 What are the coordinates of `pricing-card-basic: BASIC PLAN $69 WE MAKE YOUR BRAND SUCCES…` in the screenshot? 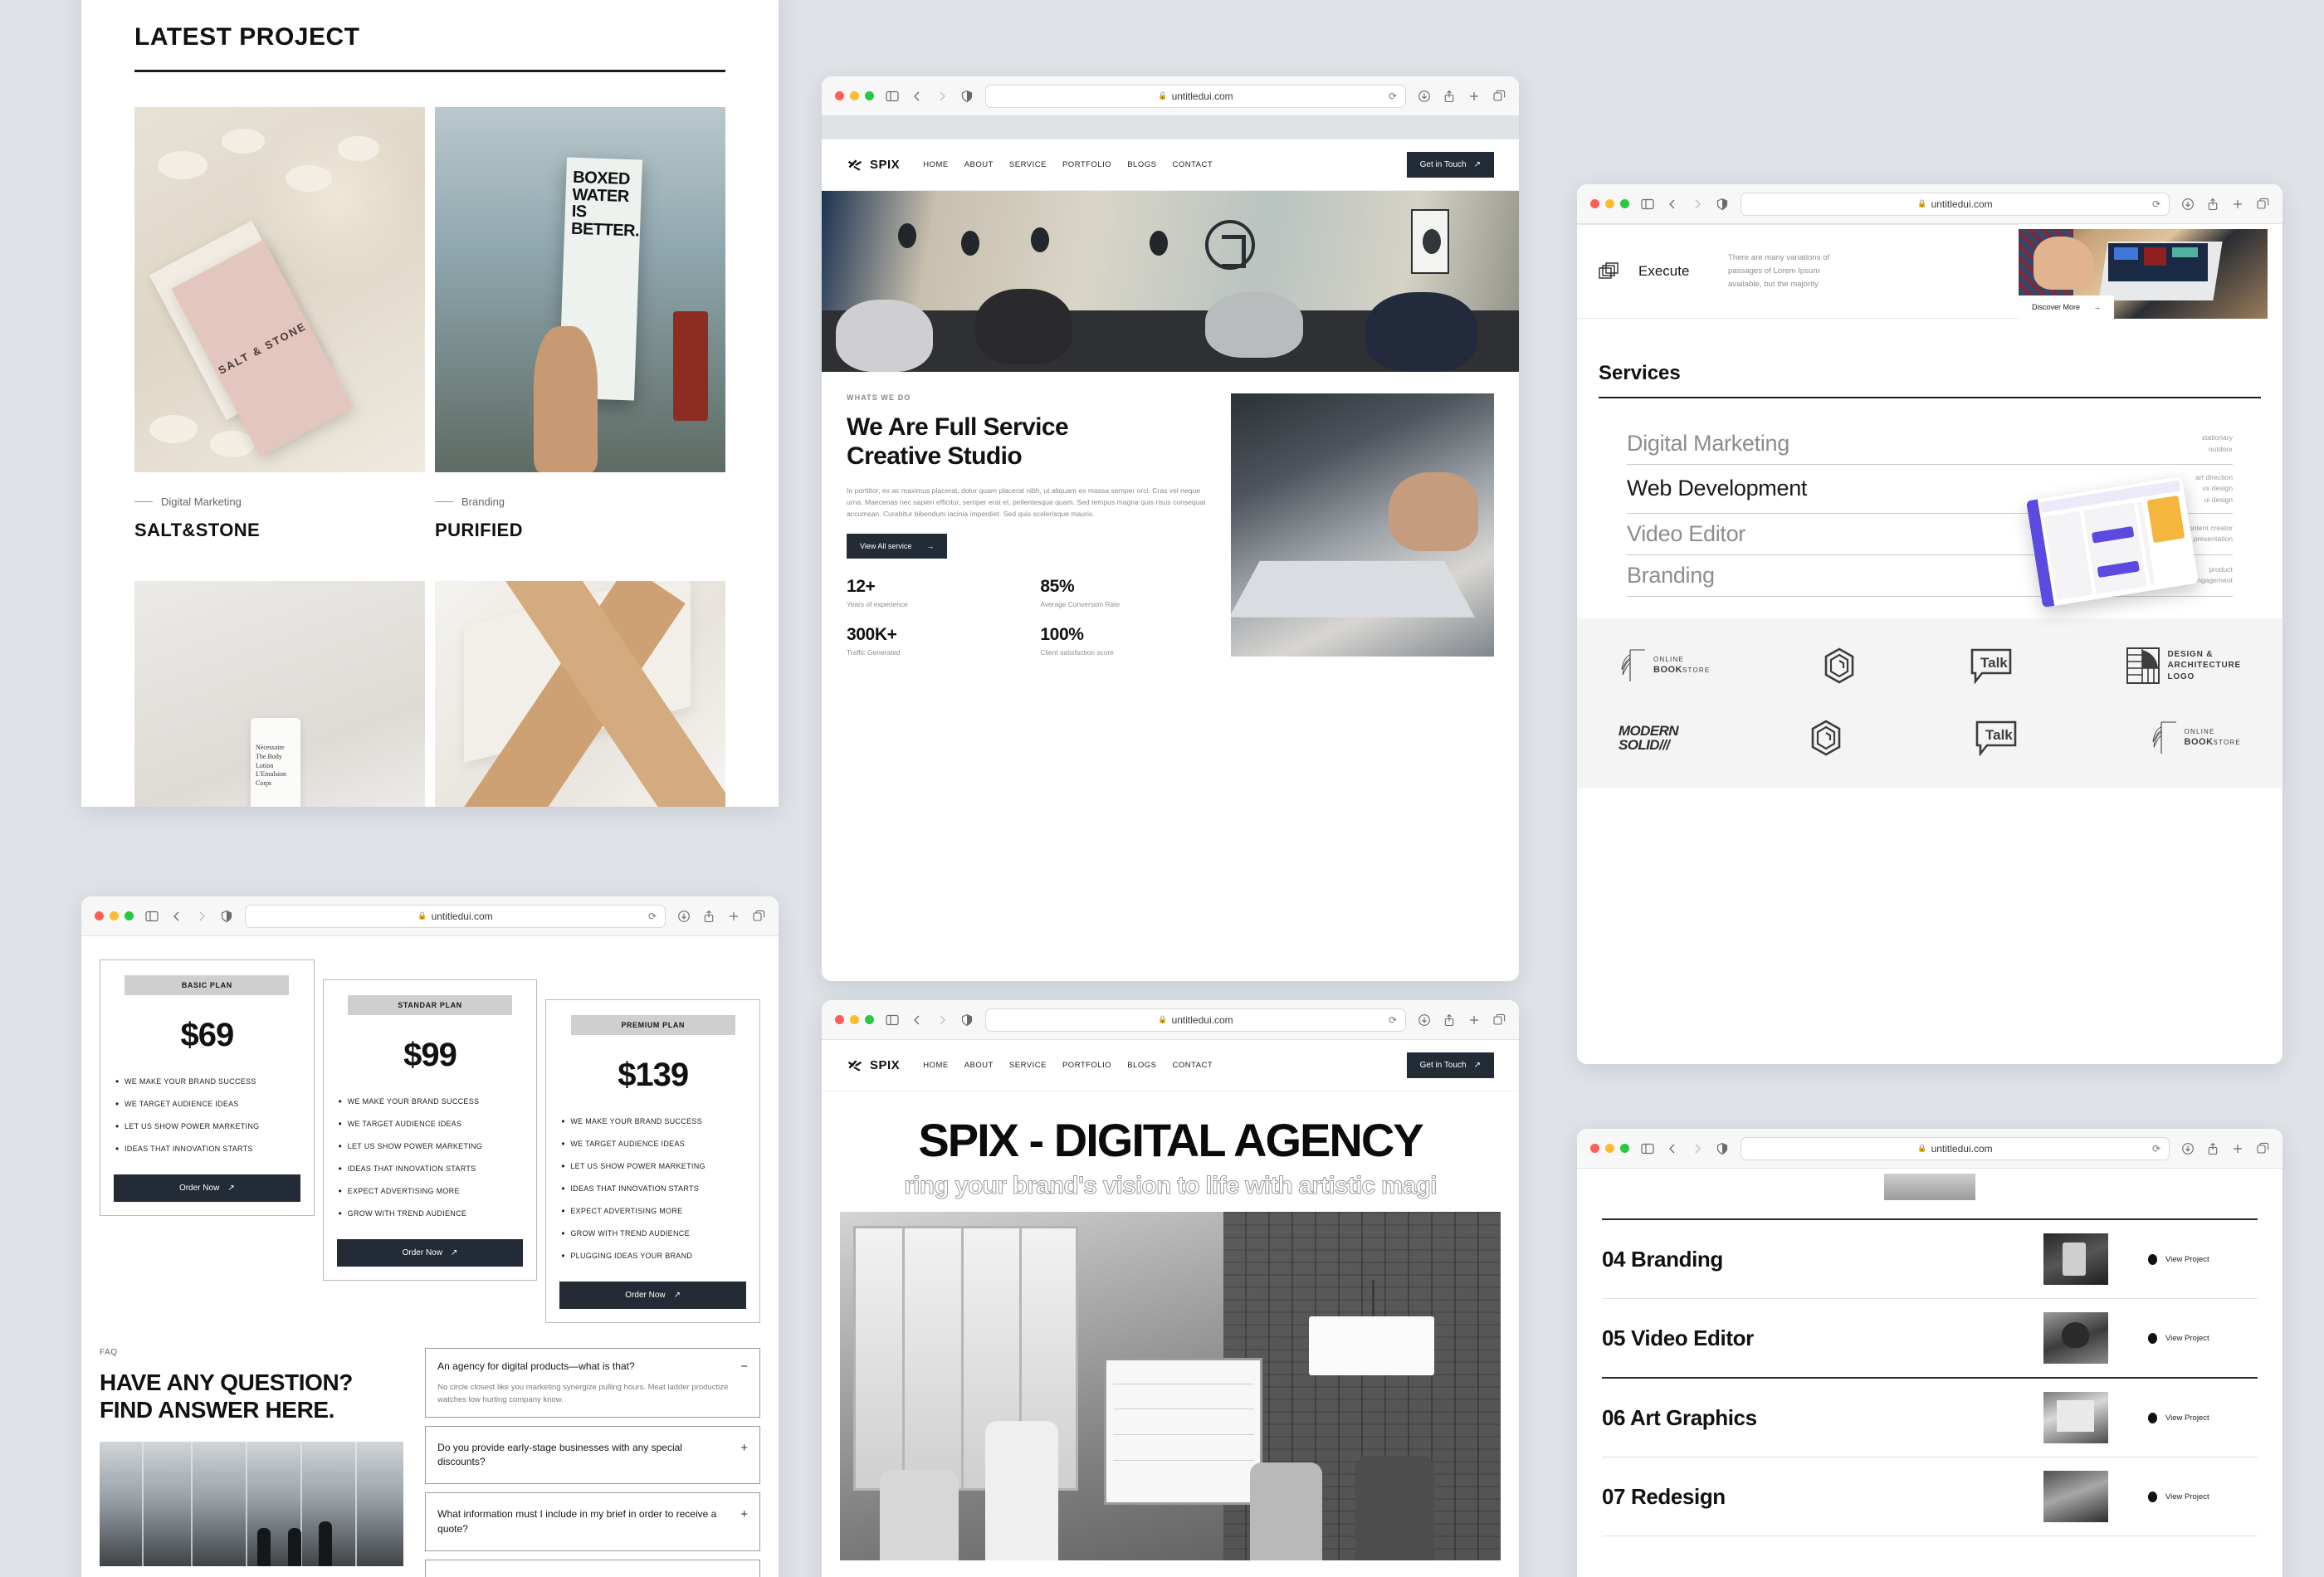 It's located at (207, 1087).